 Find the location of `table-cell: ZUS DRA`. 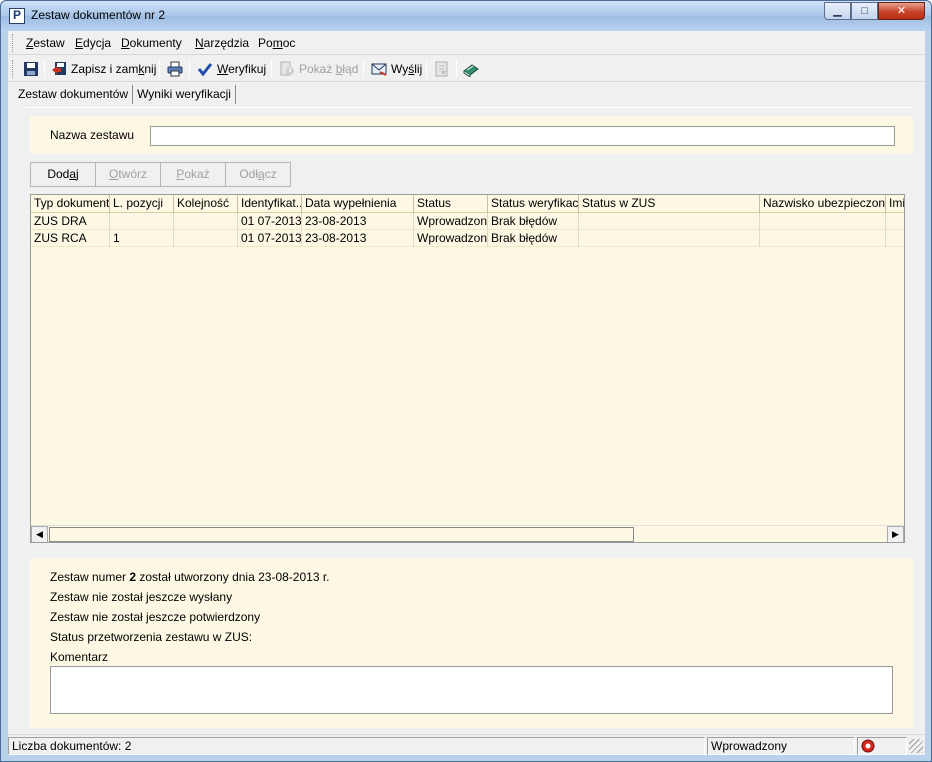

table-cell: ZUS DRA is located at coordinates (70, 221).